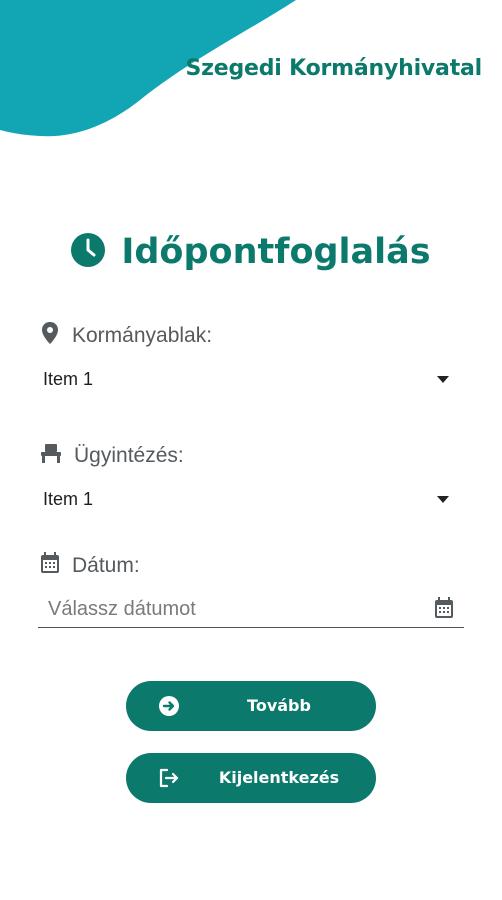 The height and width of the screenshot is (900, 502). I want to click on case-type-label-row: Ügyintézés:, so click(112, 456).